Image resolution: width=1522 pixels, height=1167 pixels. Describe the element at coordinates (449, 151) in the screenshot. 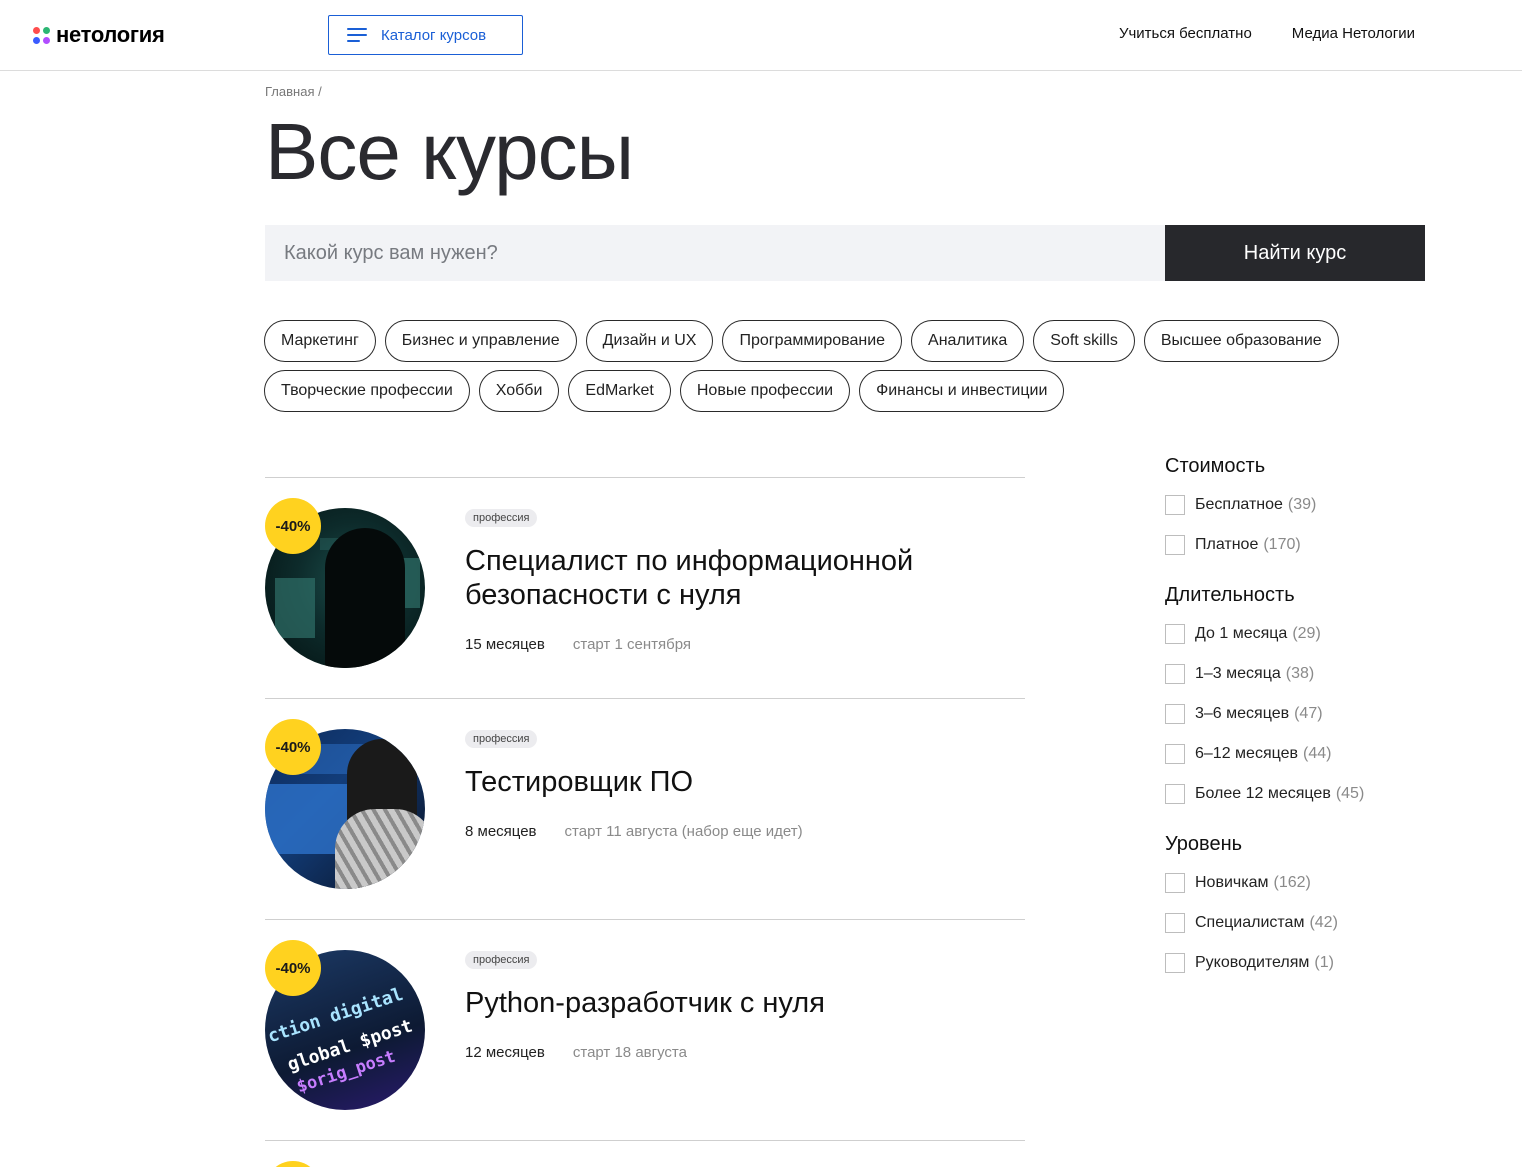

I see `page-title: Все курсы` at that location.